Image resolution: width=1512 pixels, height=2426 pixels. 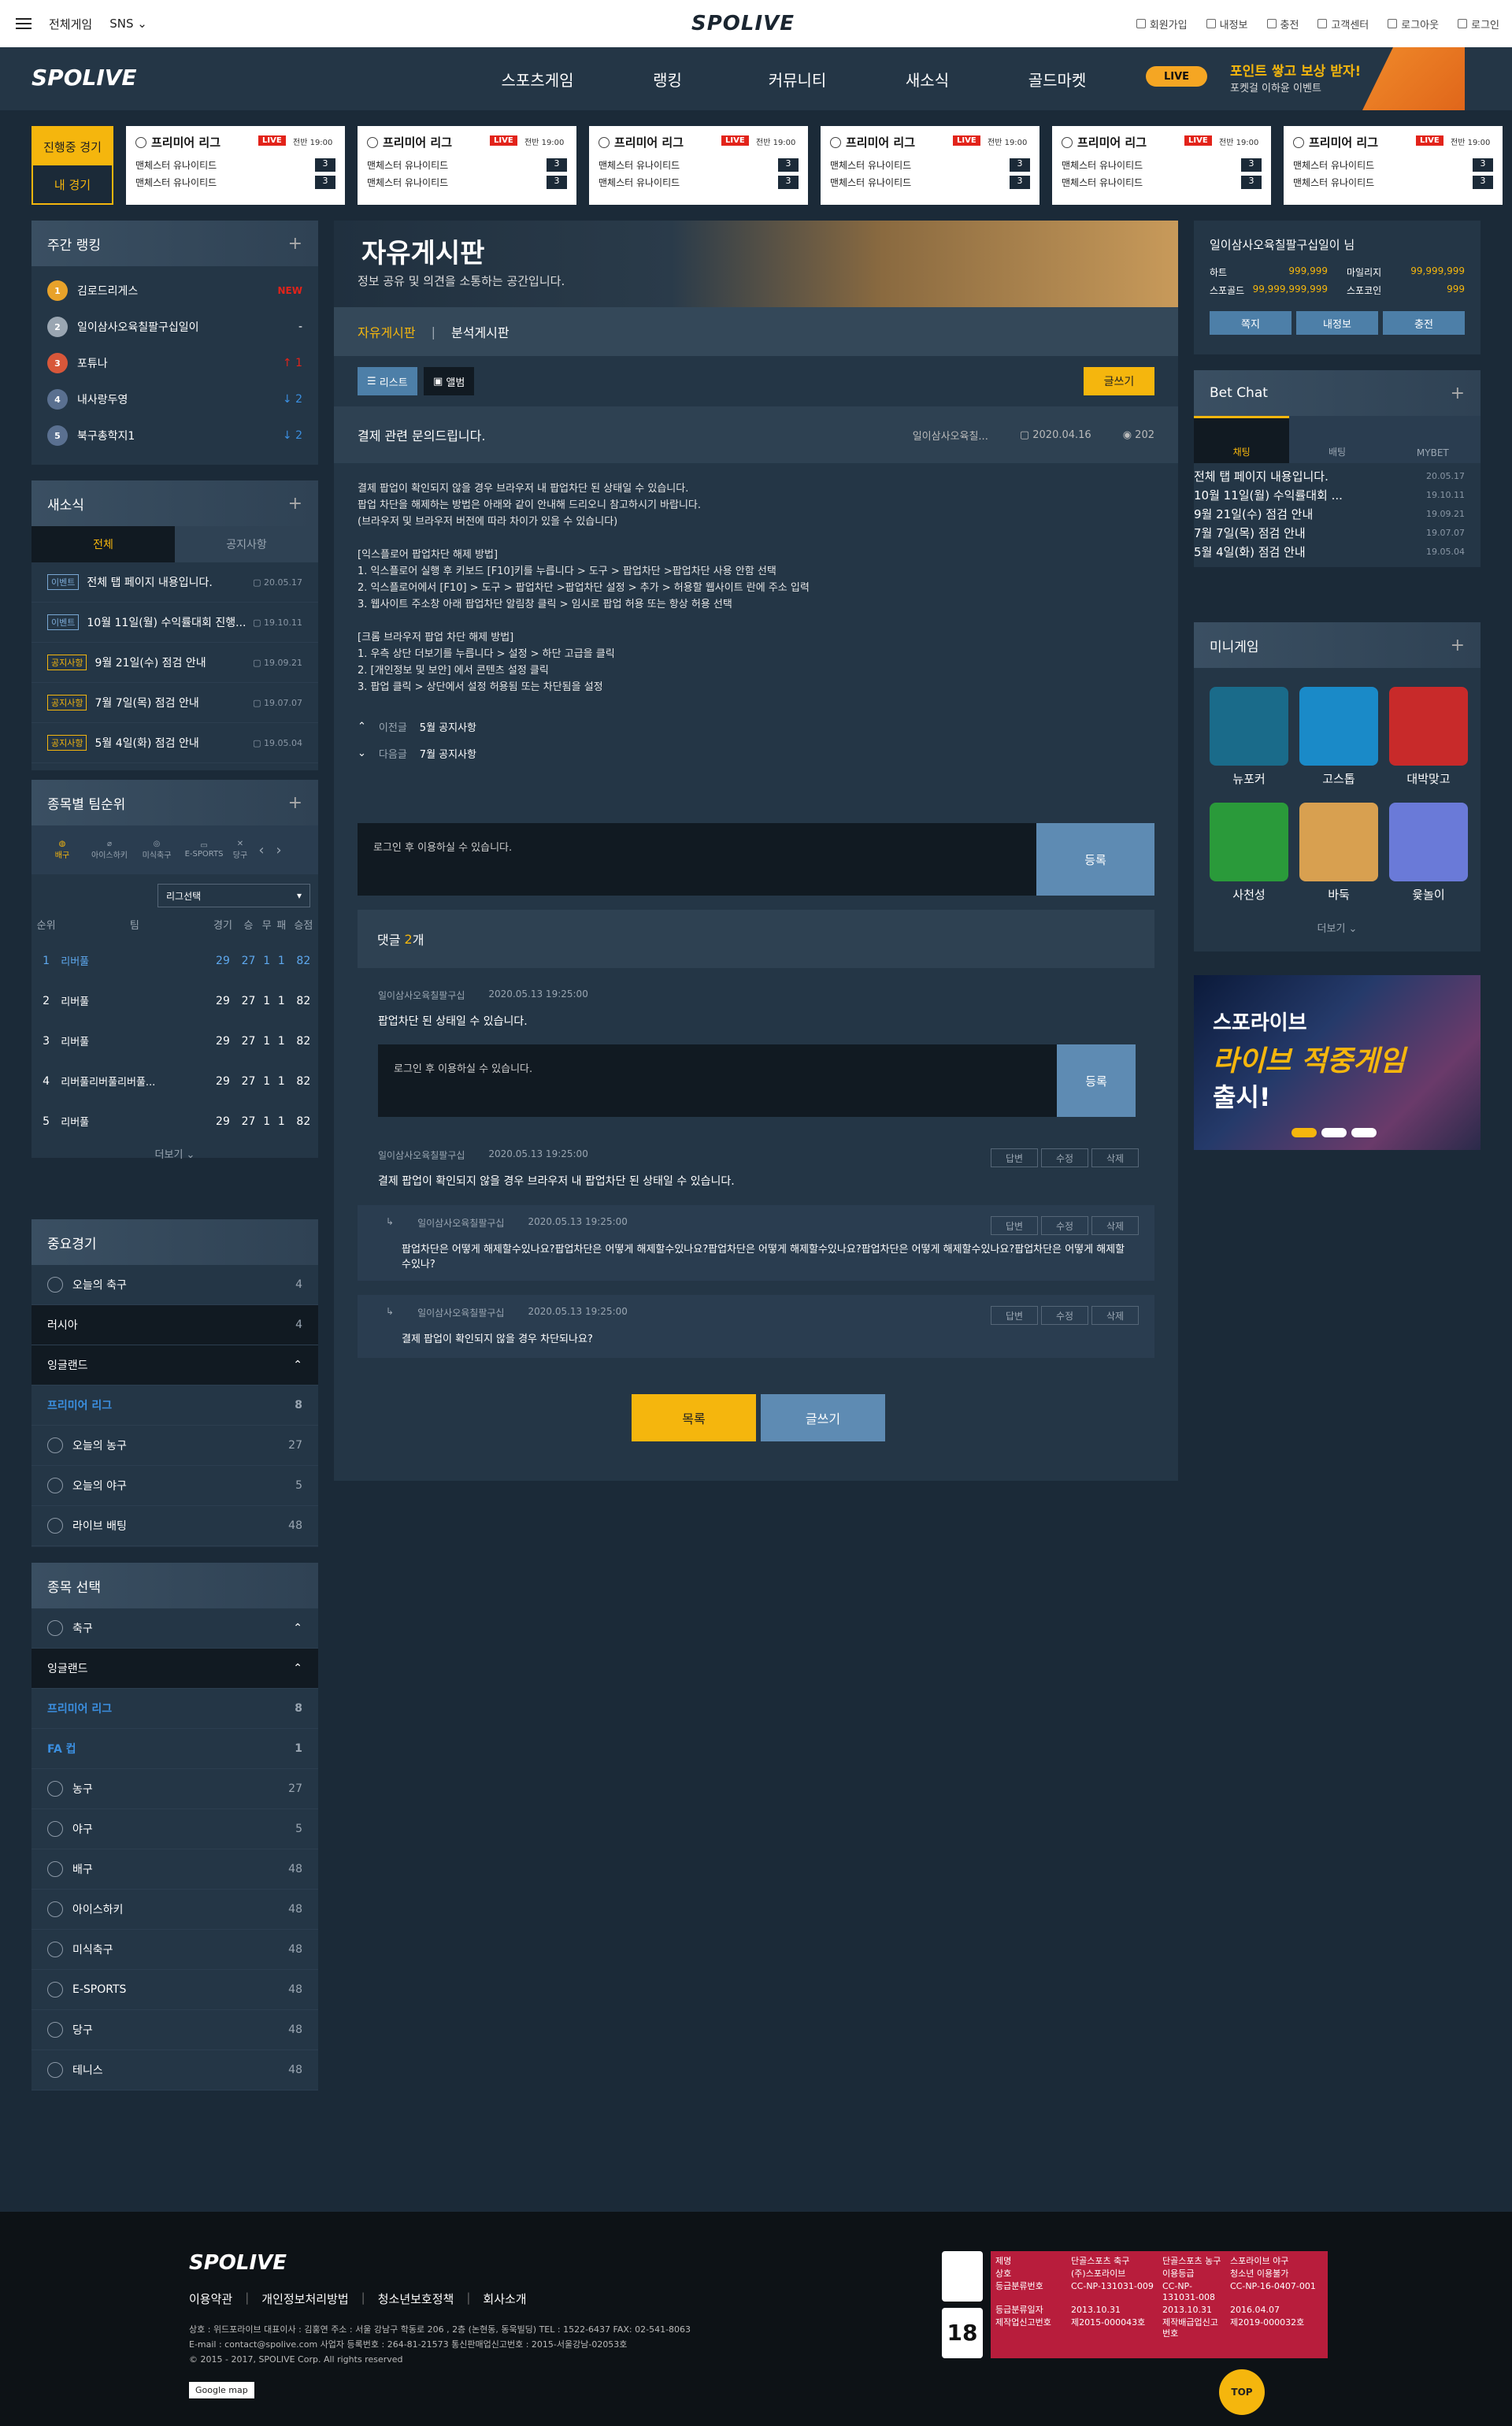 I want to click on nav-news: 새소식, so click(x=927, y=79).